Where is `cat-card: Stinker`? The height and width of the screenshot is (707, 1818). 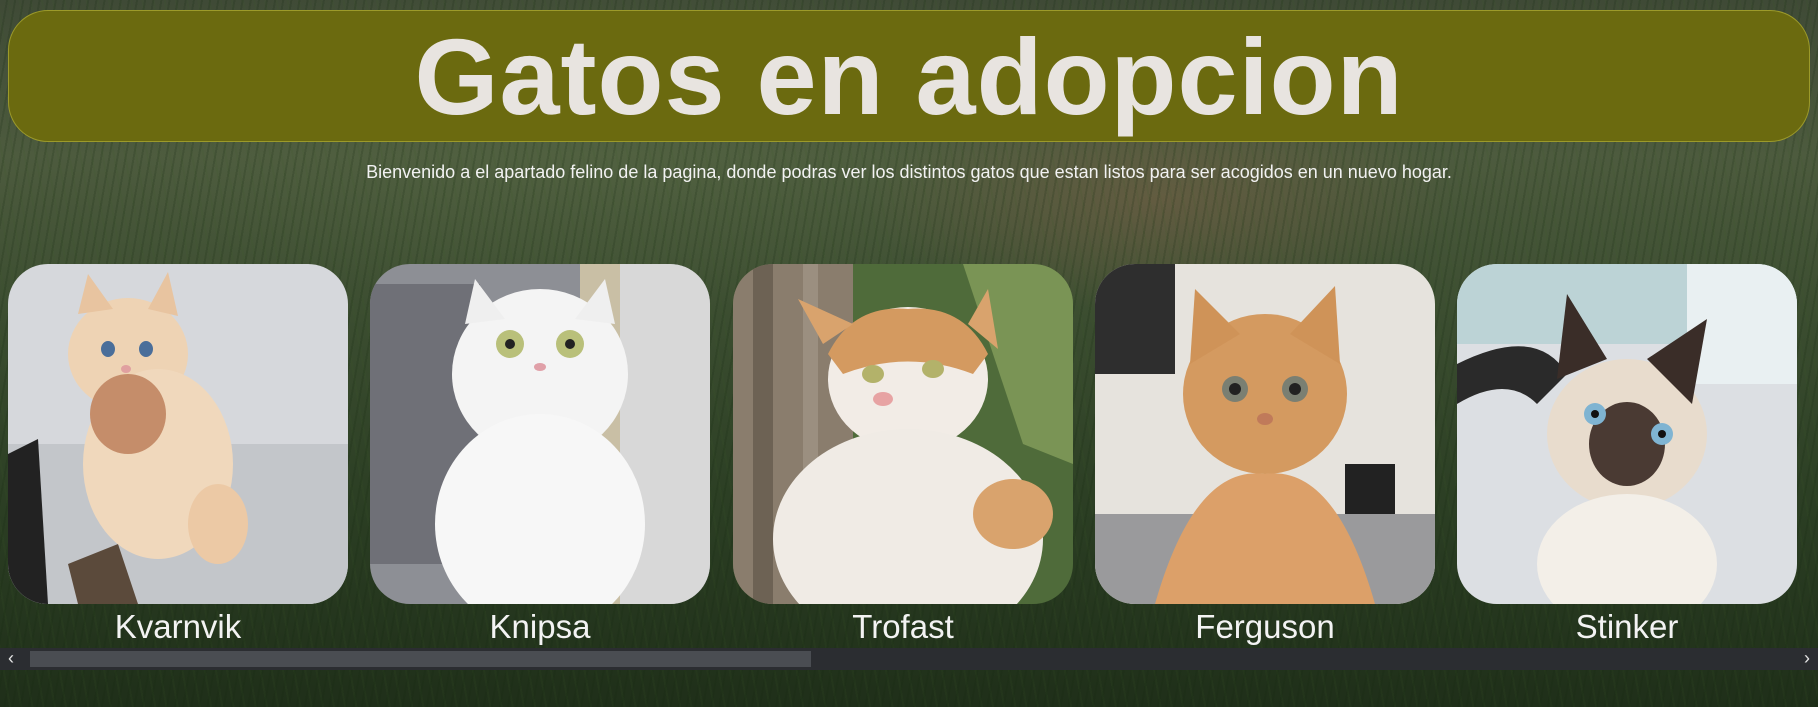
cat-card: Stinker is located at coordinates (1627, 454).